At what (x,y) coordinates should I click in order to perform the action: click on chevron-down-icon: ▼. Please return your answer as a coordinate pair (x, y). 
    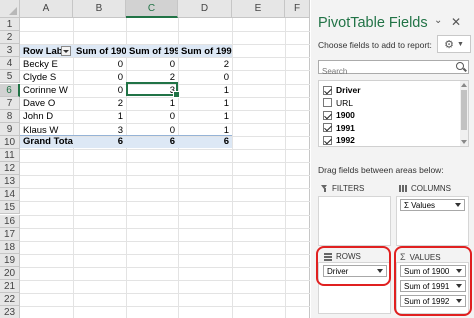
    Looking at the image, I should click on (460, 44).